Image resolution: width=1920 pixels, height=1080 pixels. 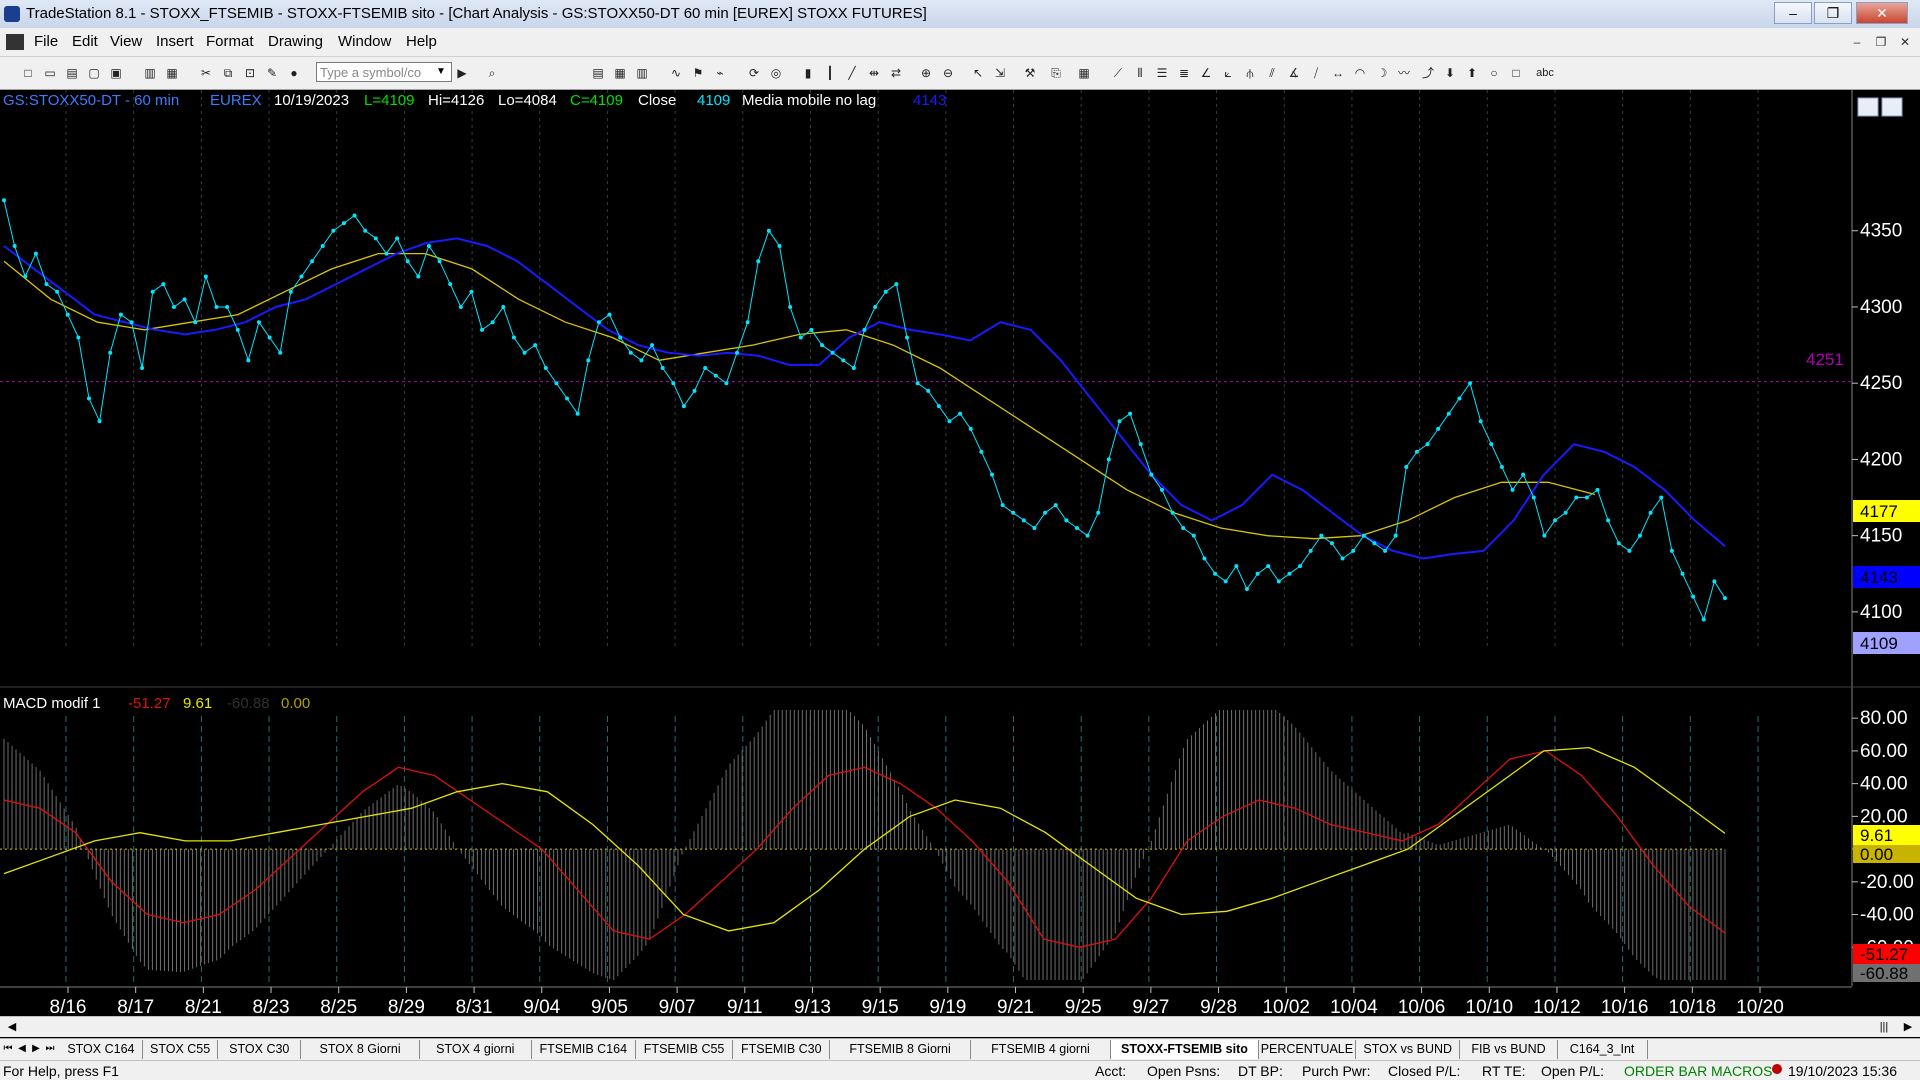 I want to click on radar-icon: ◎, so click(x=776, y=73).